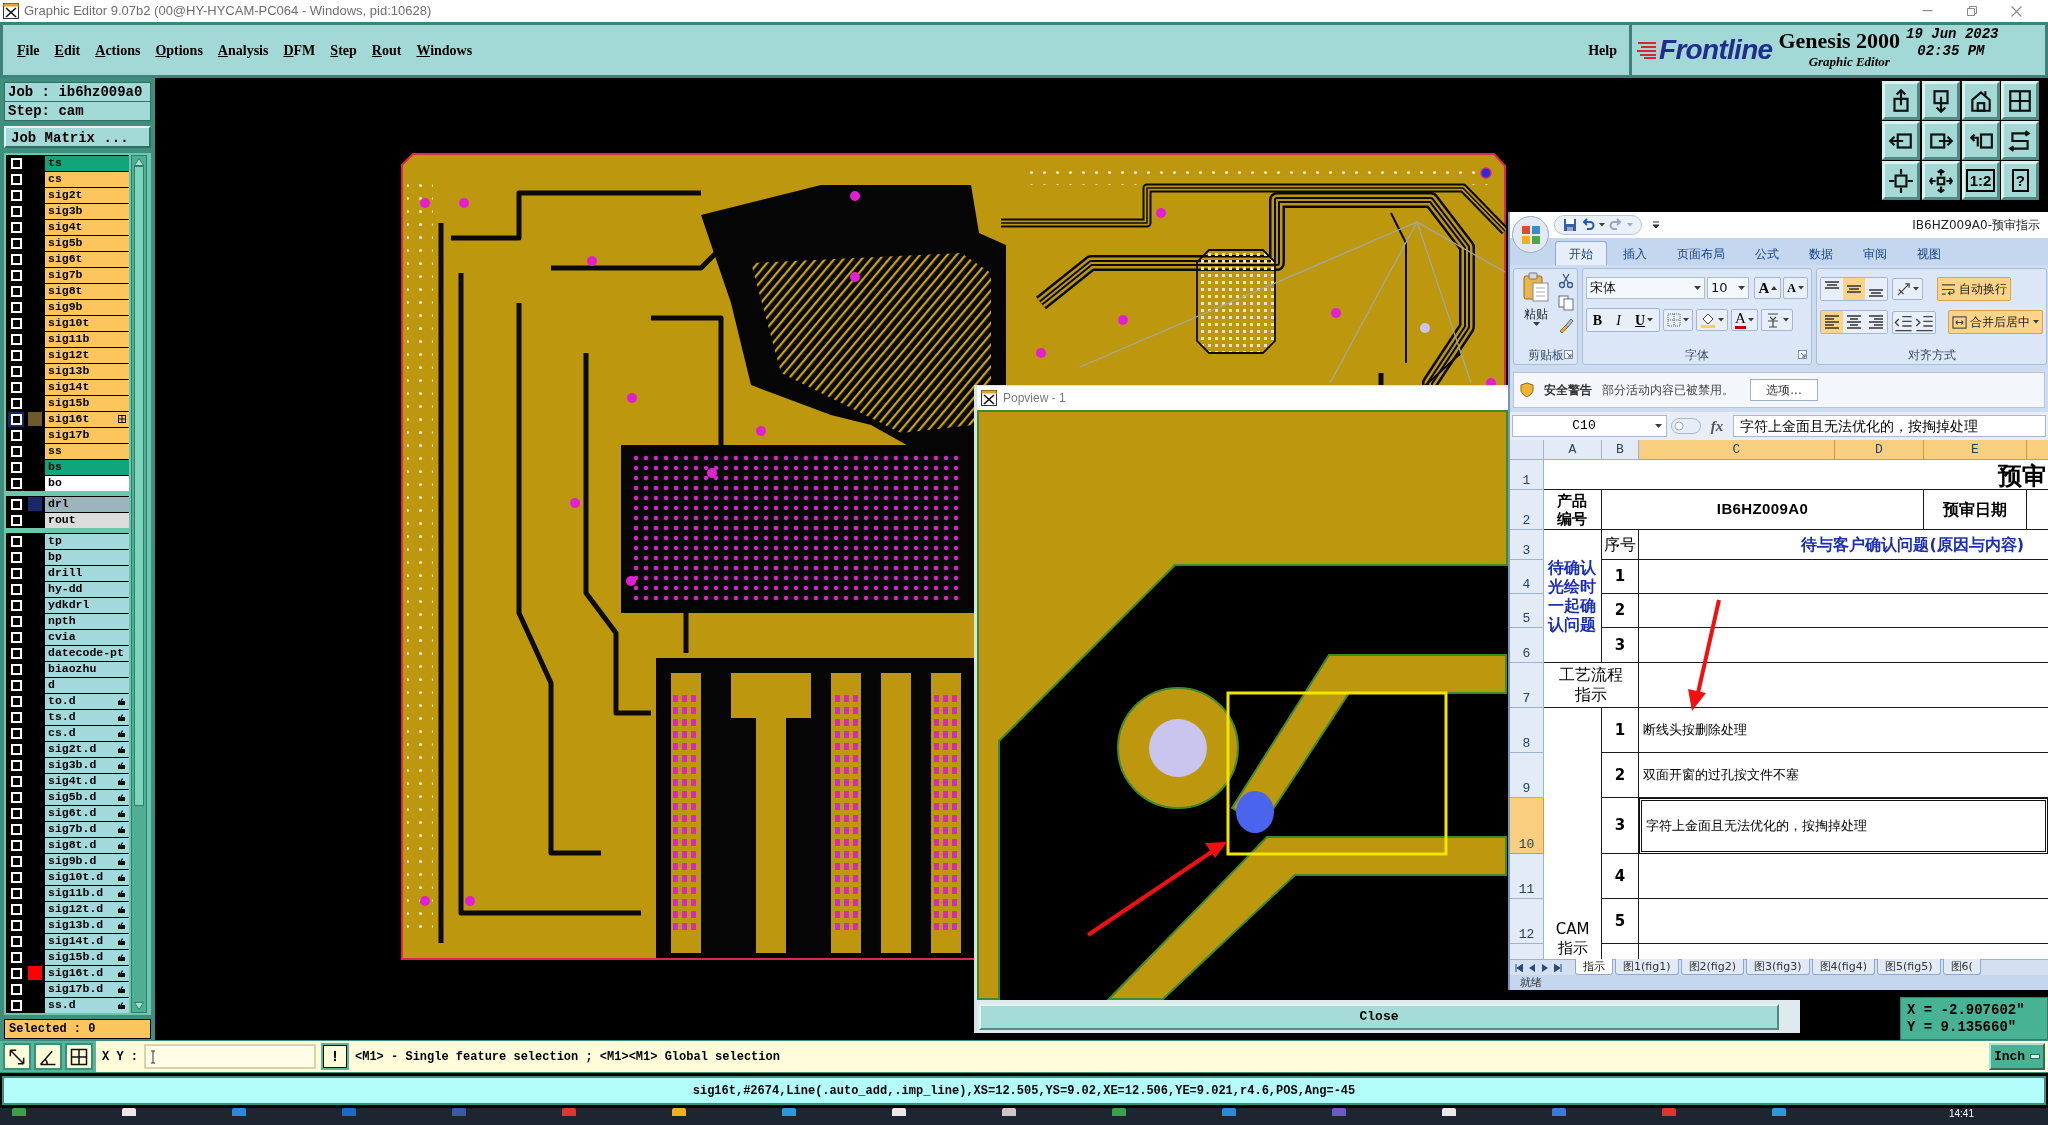  What do you see at coordinates (87, 403) in the screenshot?
I see `layer-item: sig15b` at bounding box center [87, 403].